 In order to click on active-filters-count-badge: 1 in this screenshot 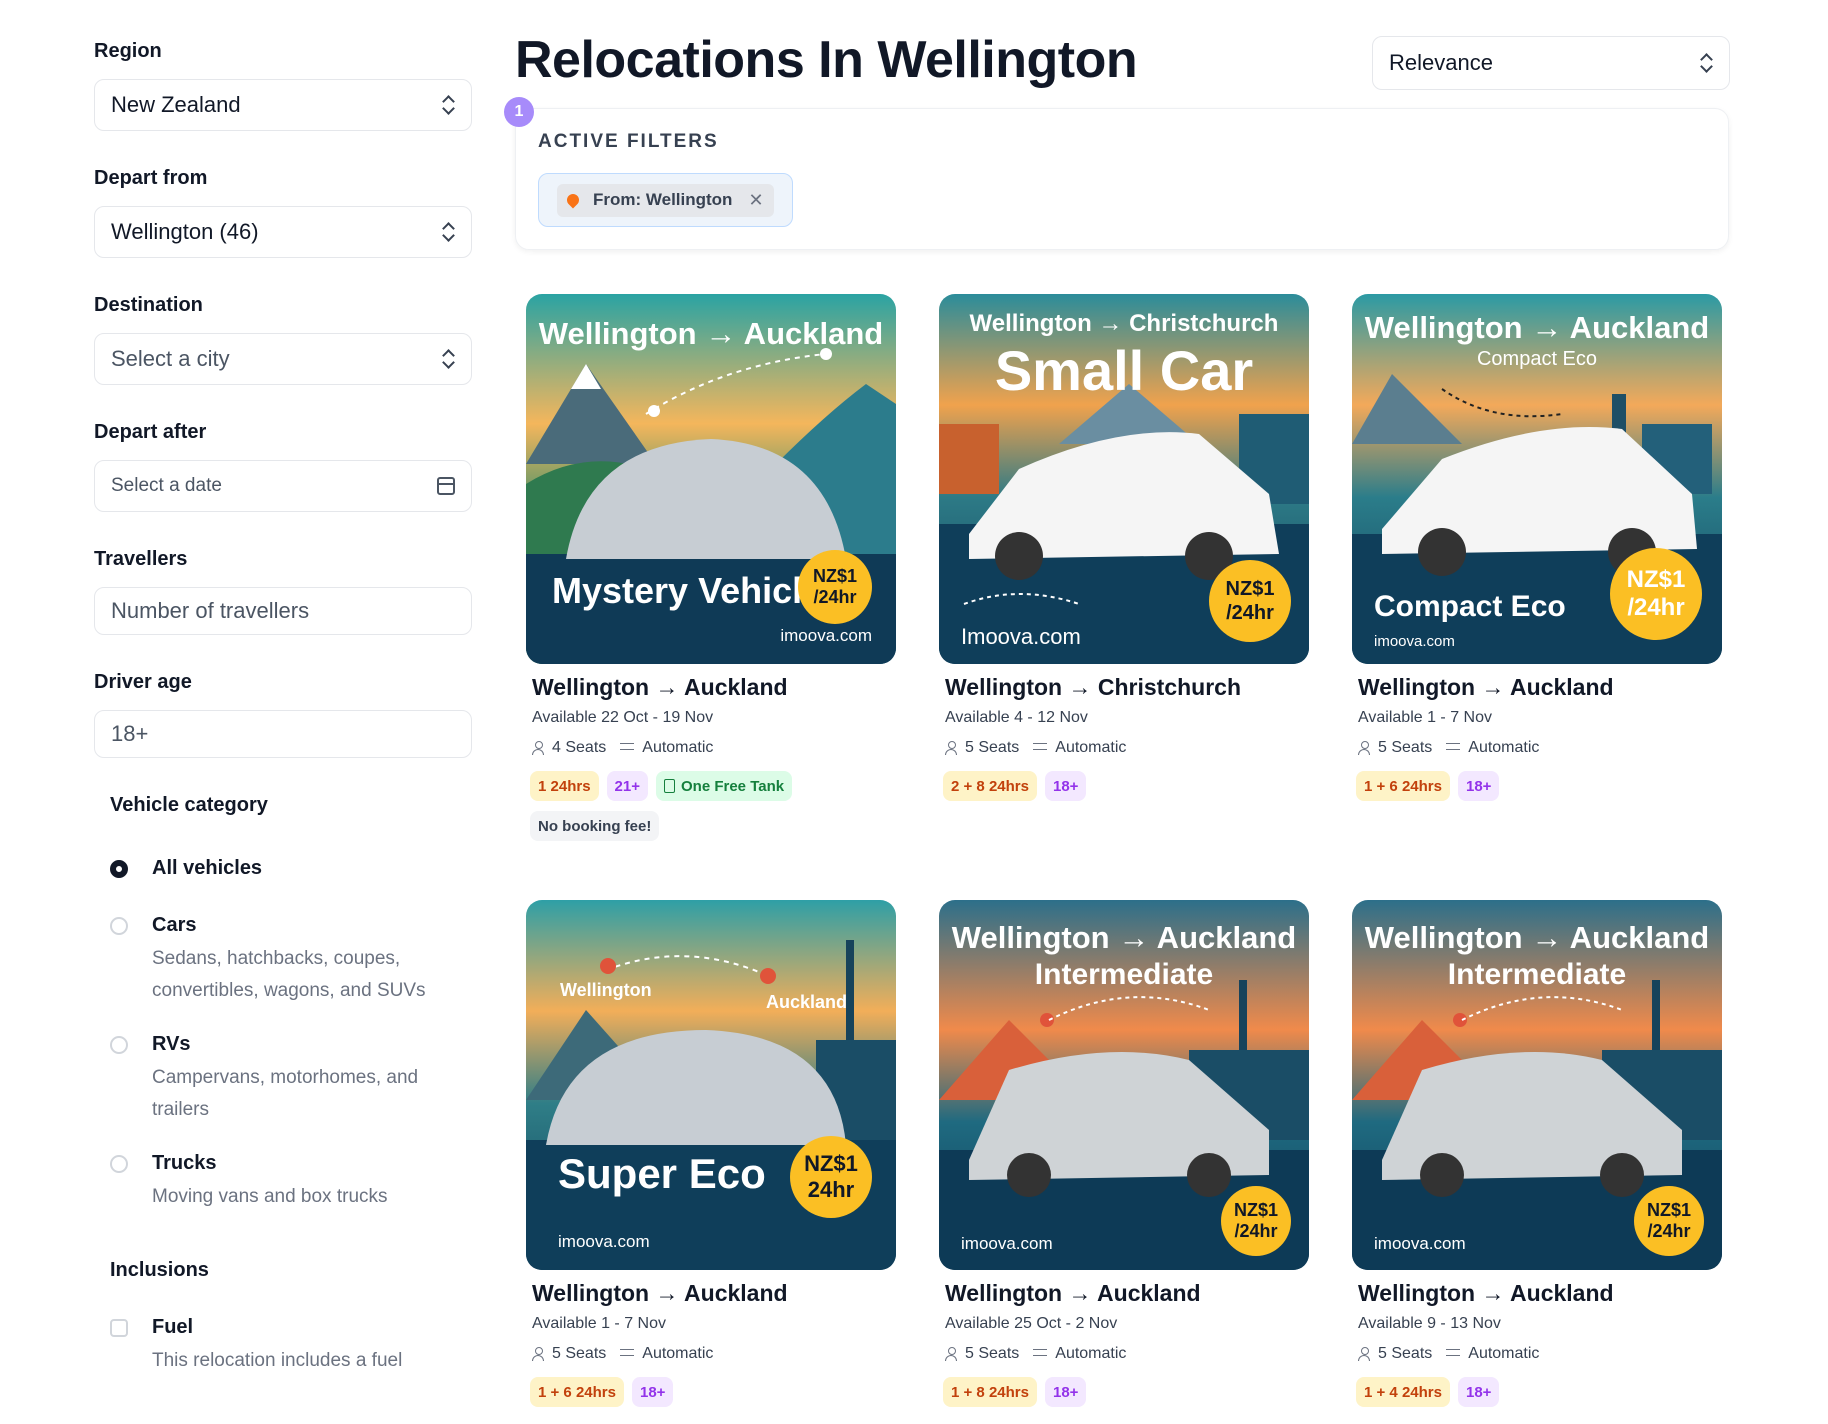, I will do `click(519, 112)`.